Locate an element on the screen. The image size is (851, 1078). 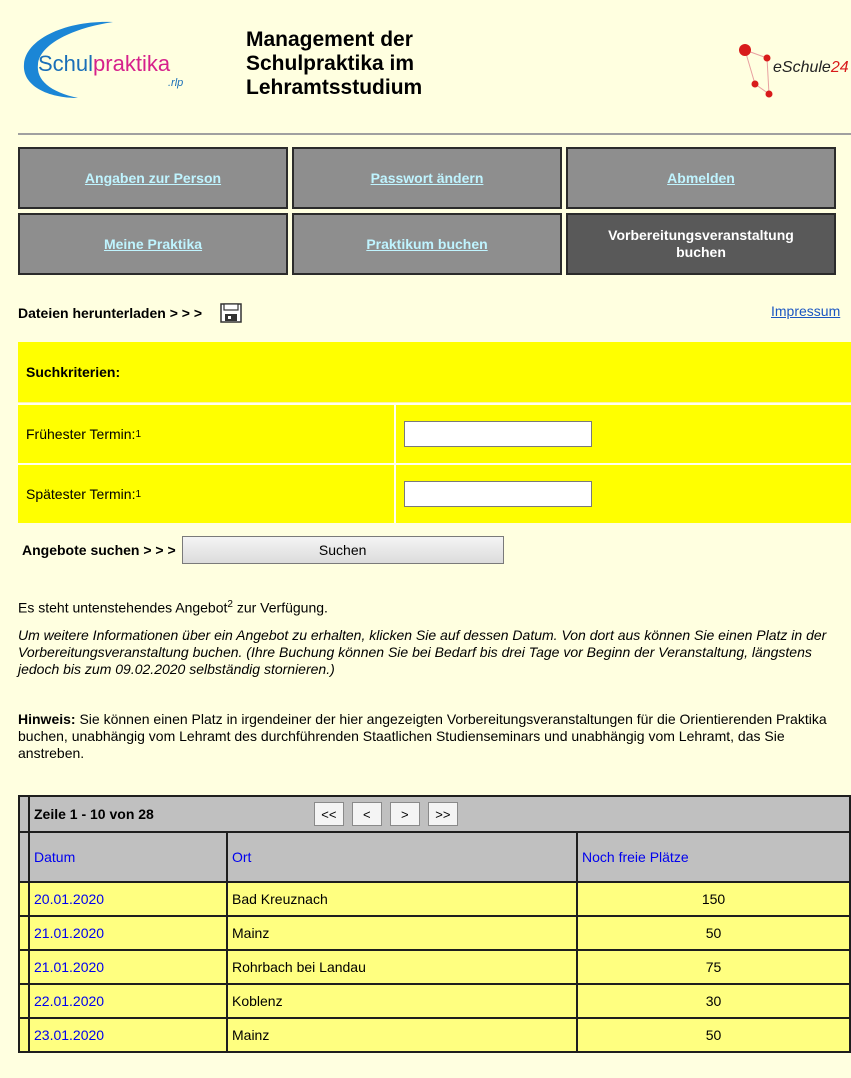
svg-text: .rlp is located at coordinates (175, 83).